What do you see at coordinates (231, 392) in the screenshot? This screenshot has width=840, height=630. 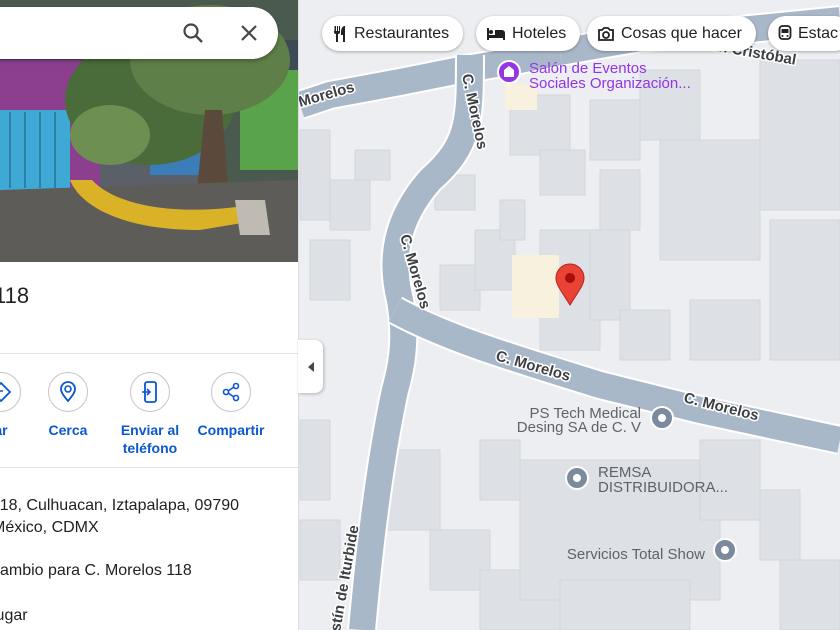 I see `share-icon` at bounding box center [231, 392].